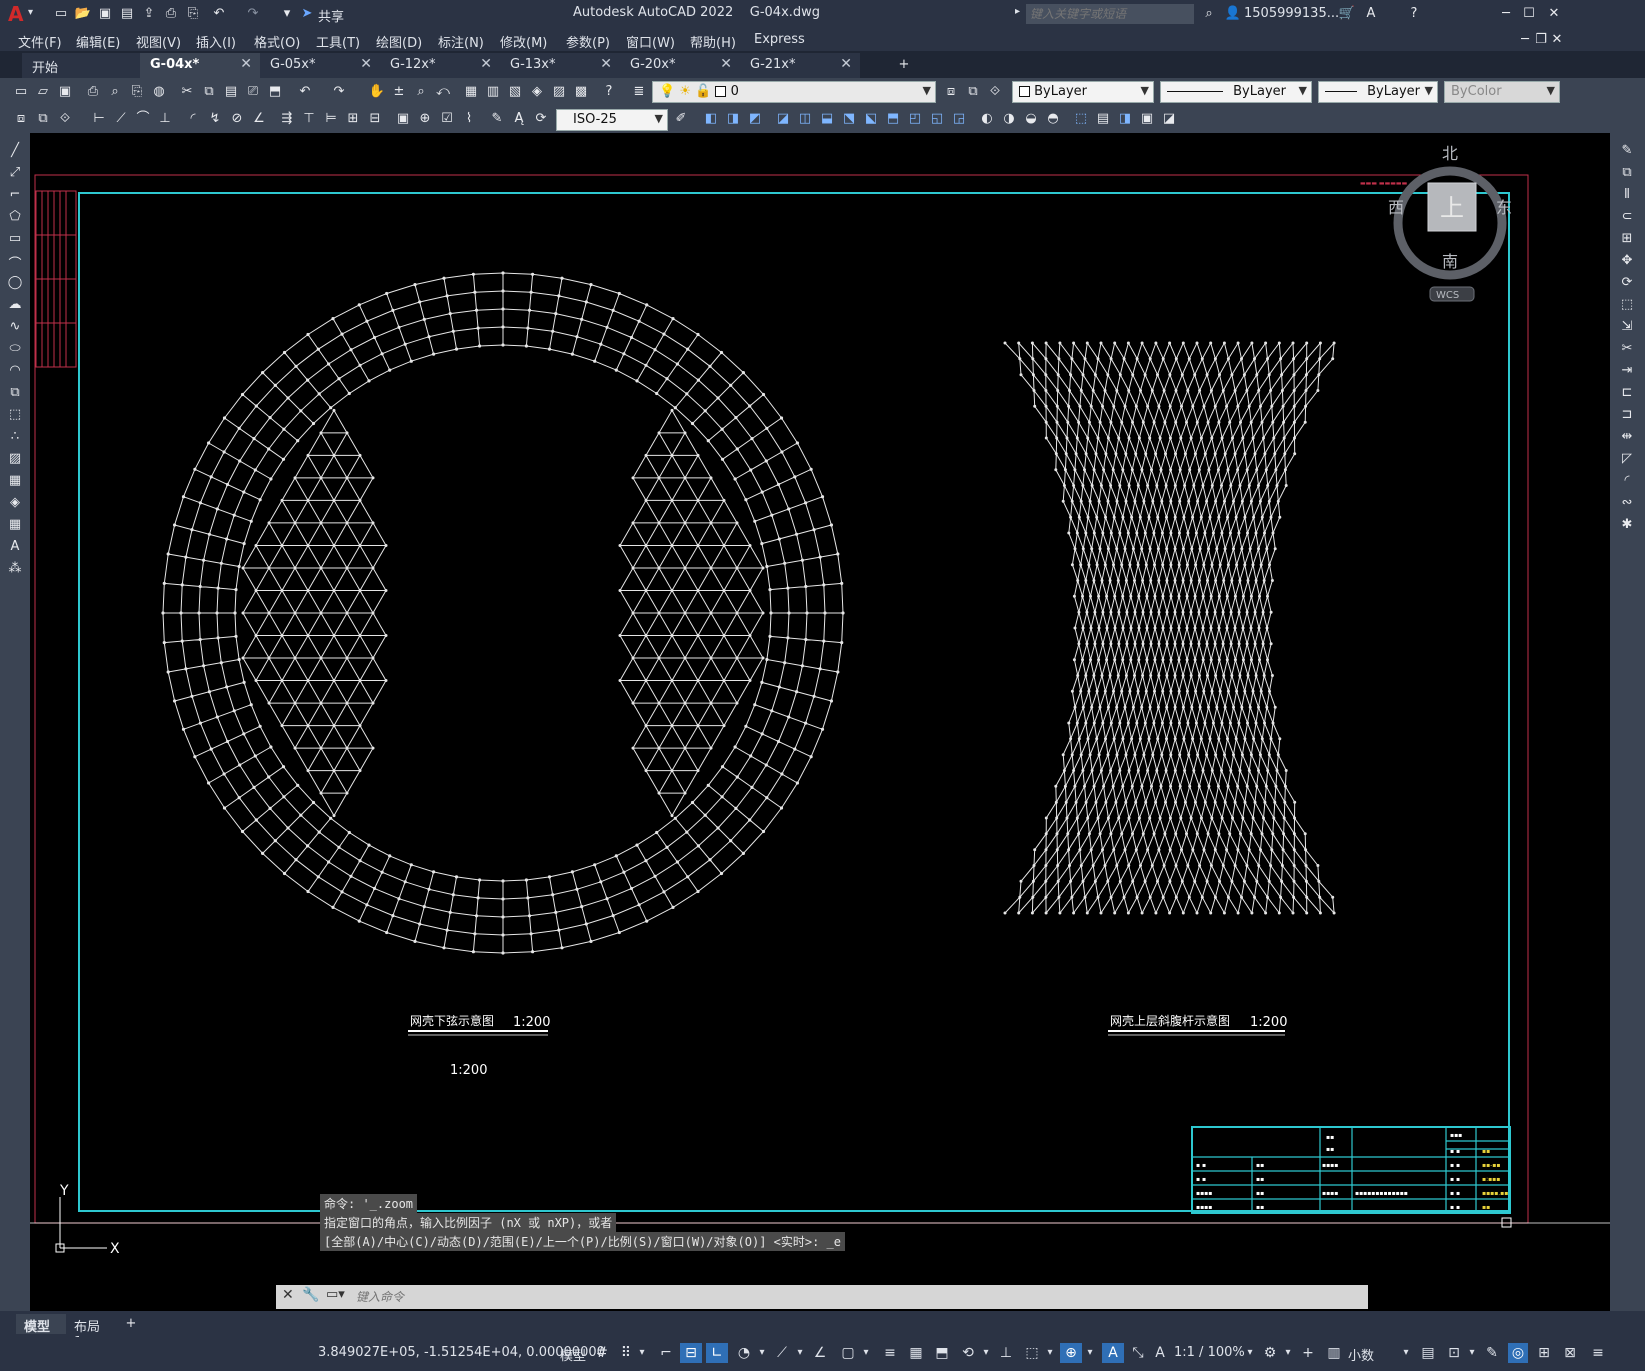 This screenshot has width=1645, height=1371. I want to click on gizmo-chevron-icon: ▾, so click(1090, 1353).